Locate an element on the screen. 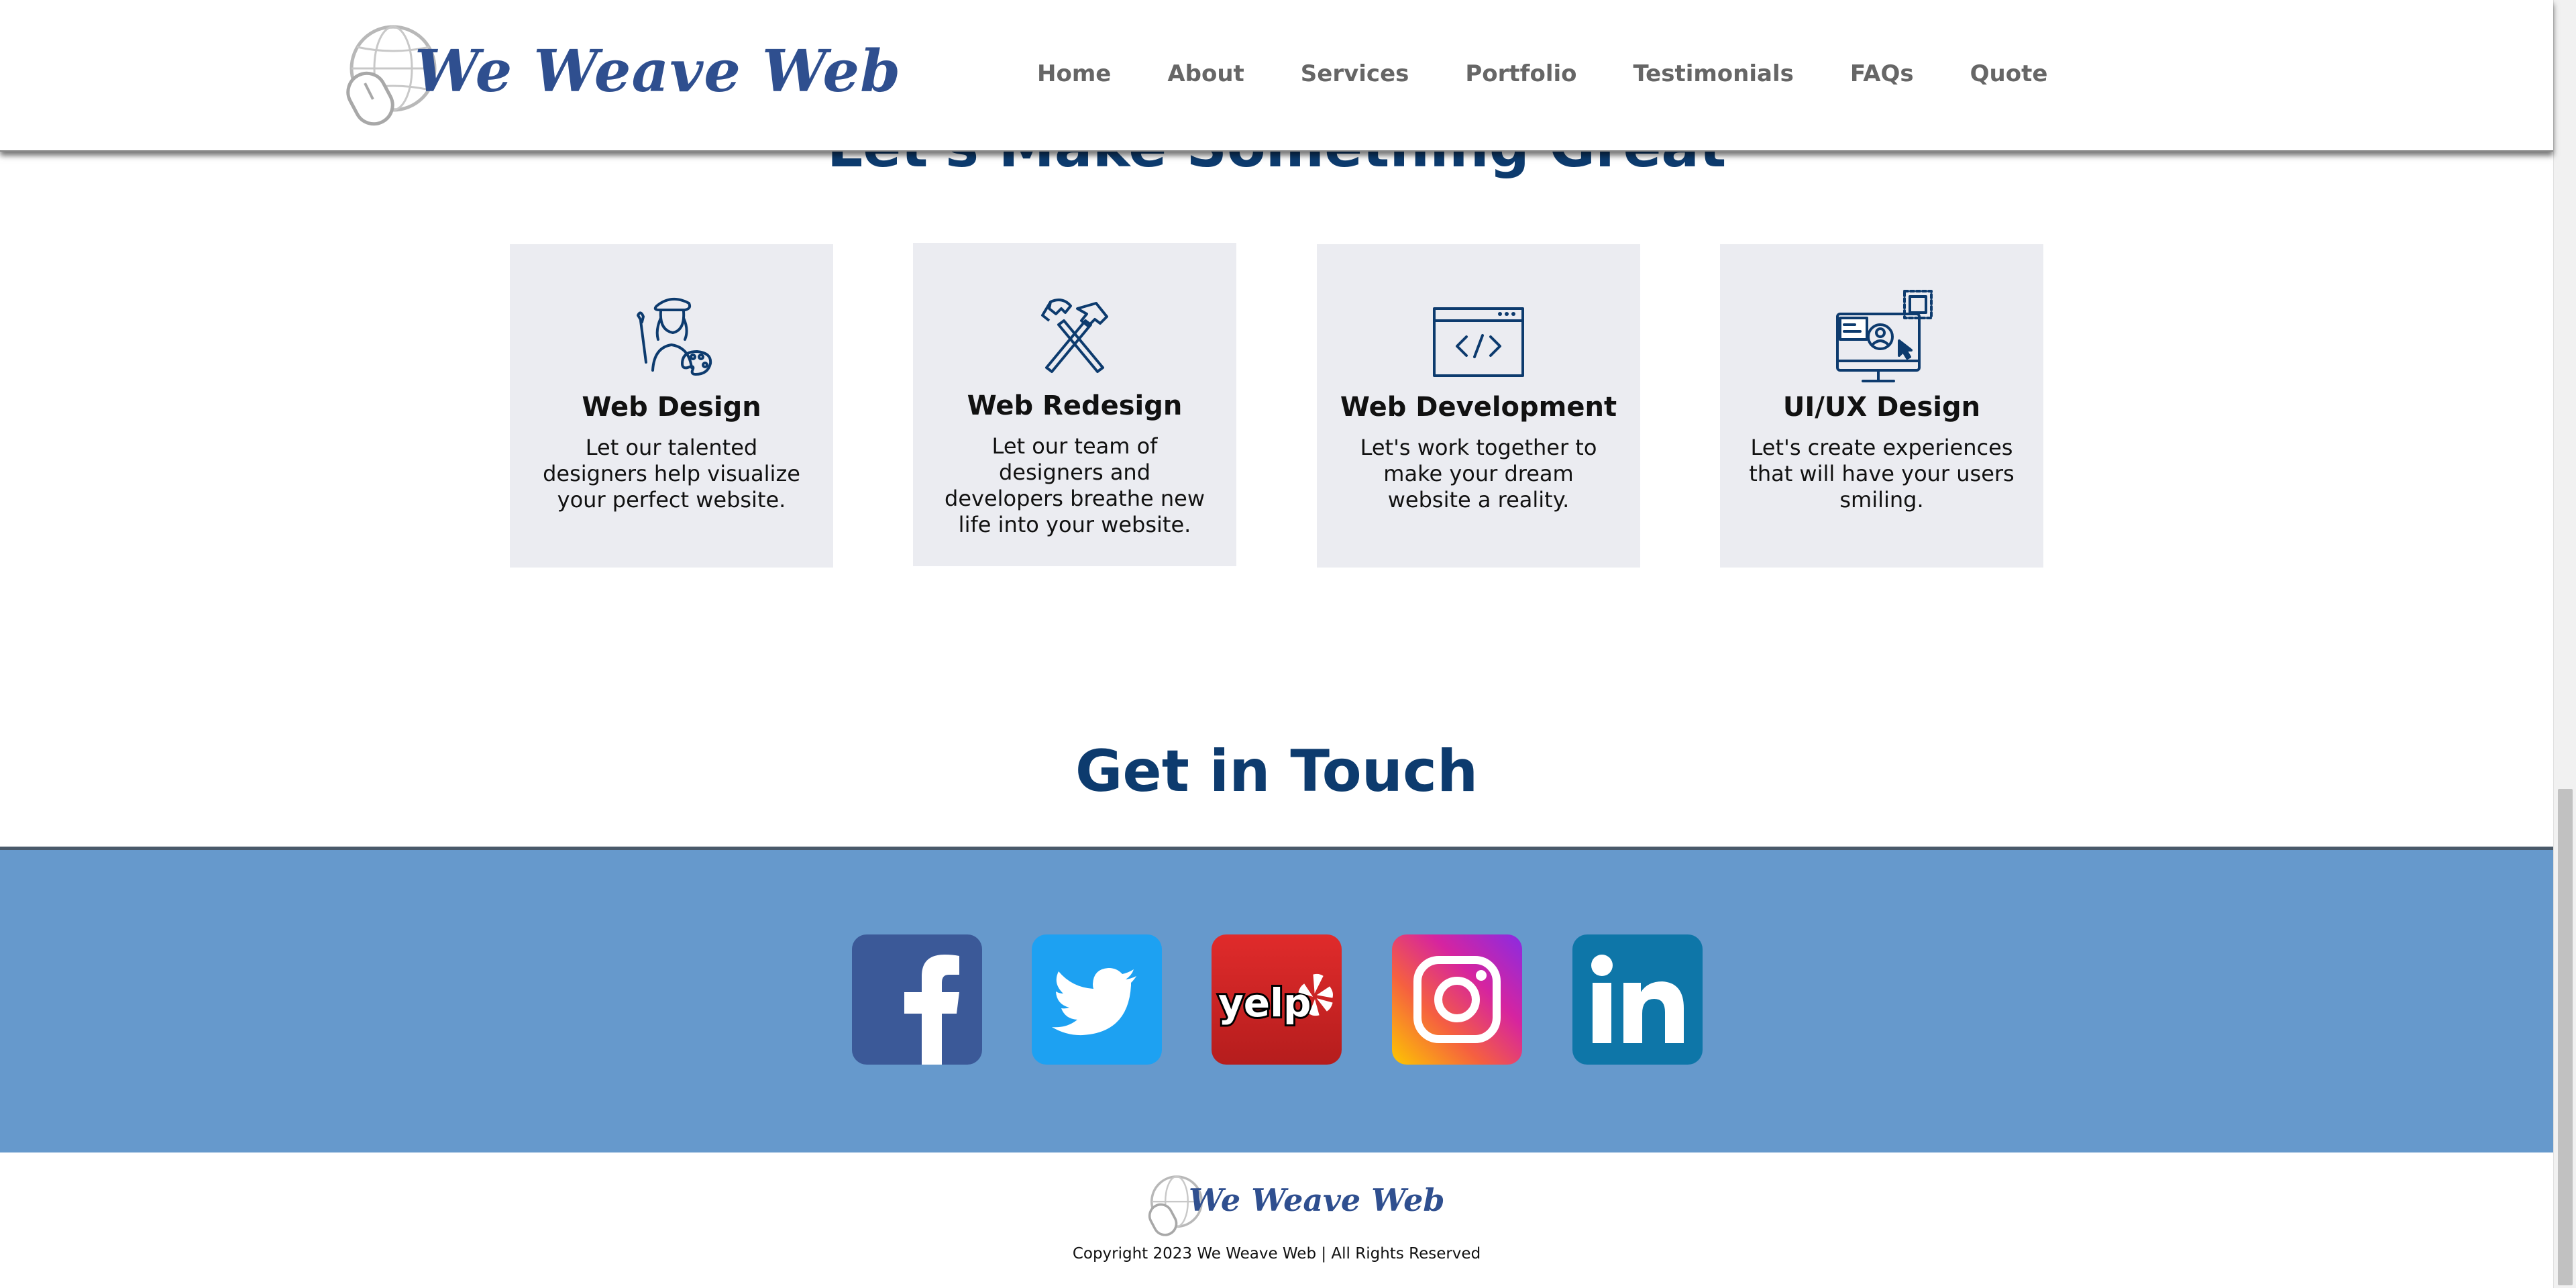 This screenshot has height=1288, width=2576. nav-quote: Quote is located at coordinates (2009, 73).